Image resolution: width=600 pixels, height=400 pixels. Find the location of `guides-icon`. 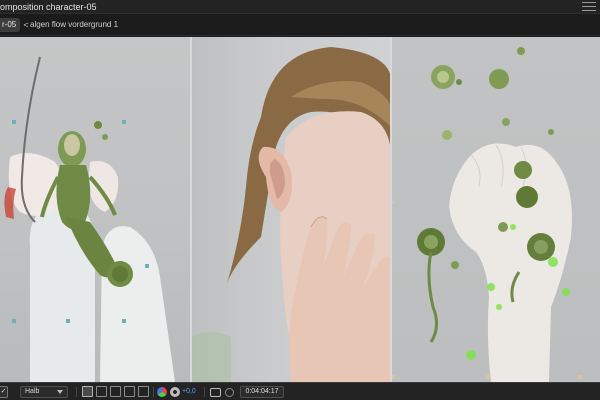

guides-icon is located at coordinates (143, 391).